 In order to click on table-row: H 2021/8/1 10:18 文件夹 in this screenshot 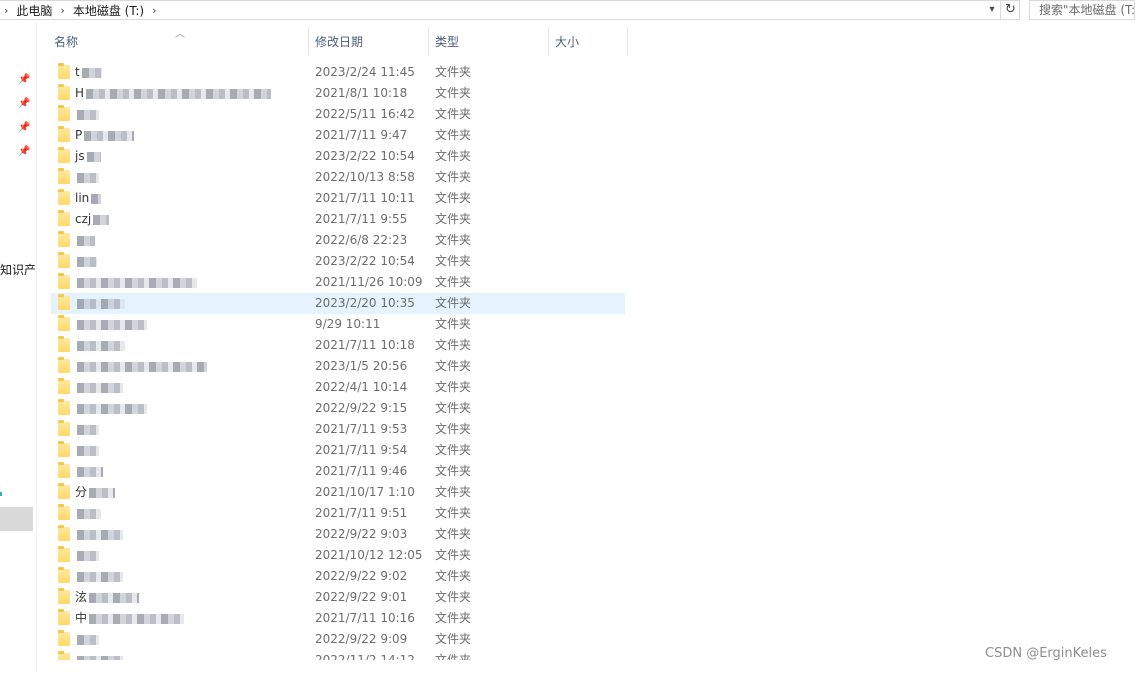, I will do `click(338, 93)`.